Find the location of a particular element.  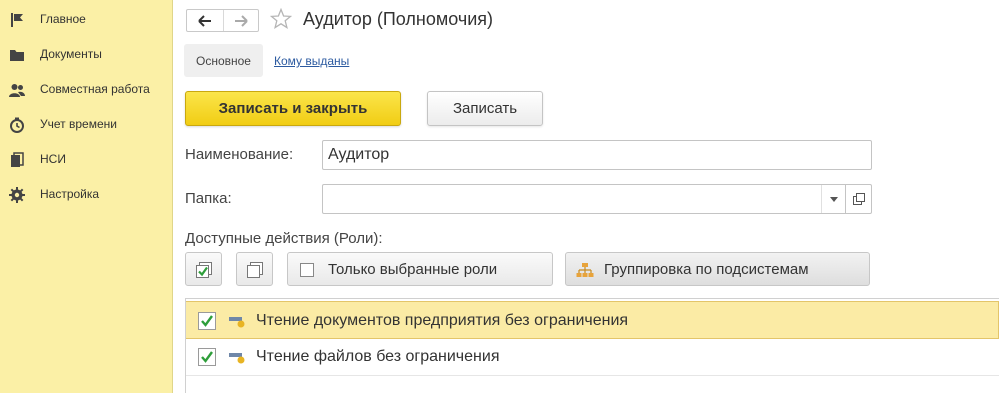

forward-button is located at coordinates (240, 20).